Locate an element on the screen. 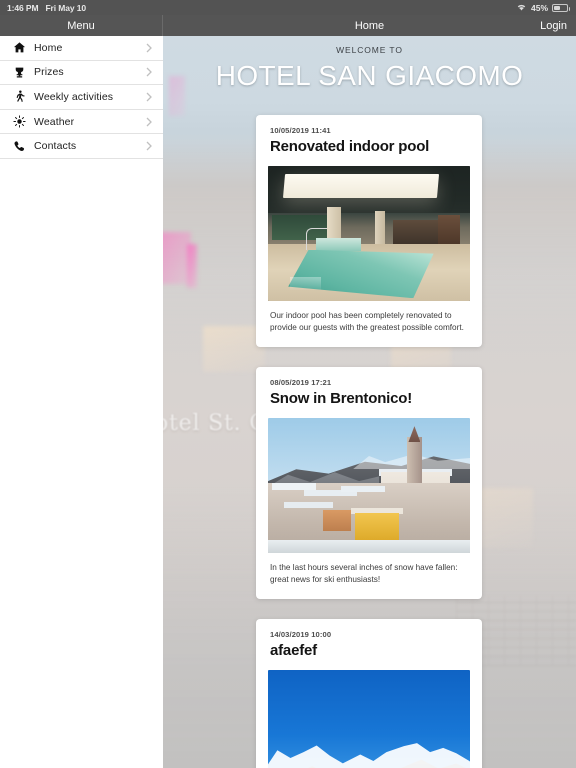 Image resolution: width=576 pixels, height=768 pixels. battery-percent: 45% is located at coordinates (539, 7).